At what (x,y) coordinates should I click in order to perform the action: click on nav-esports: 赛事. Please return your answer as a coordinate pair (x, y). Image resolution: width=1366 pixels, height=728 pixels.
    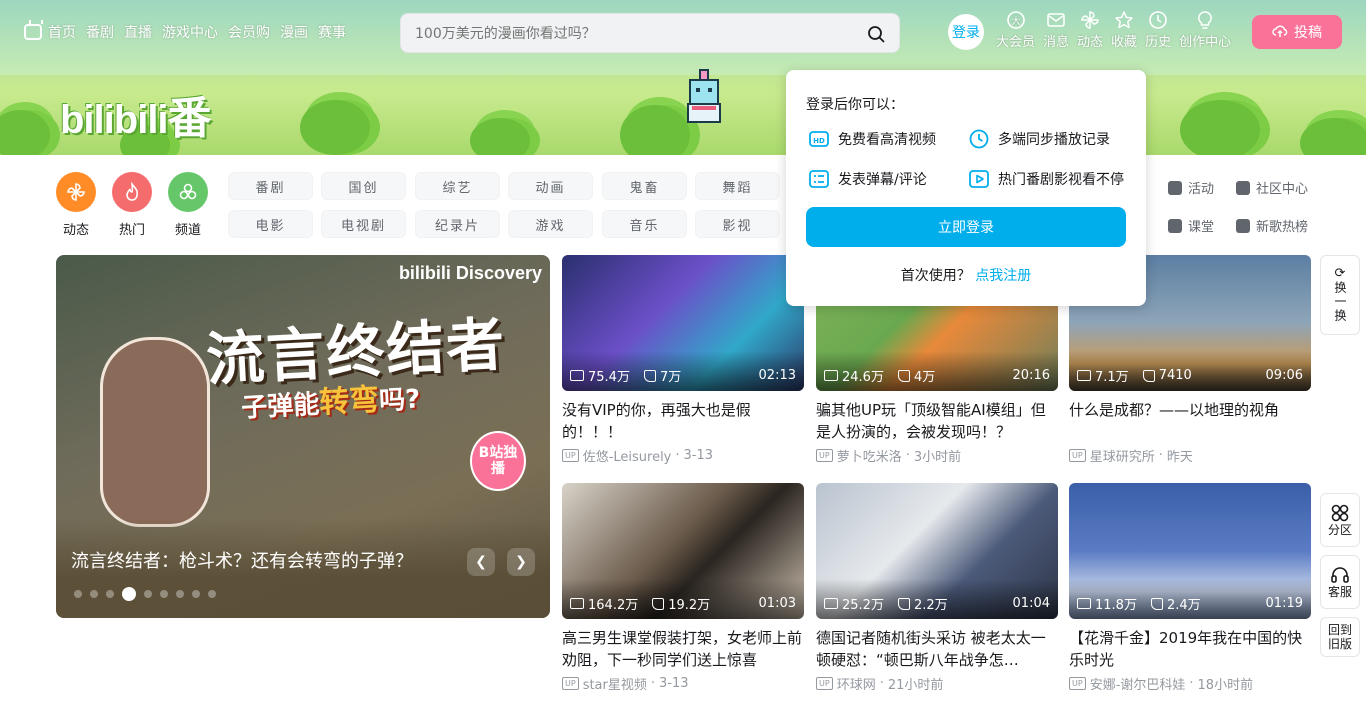
    Looking at the image, I should click on (332, 32).